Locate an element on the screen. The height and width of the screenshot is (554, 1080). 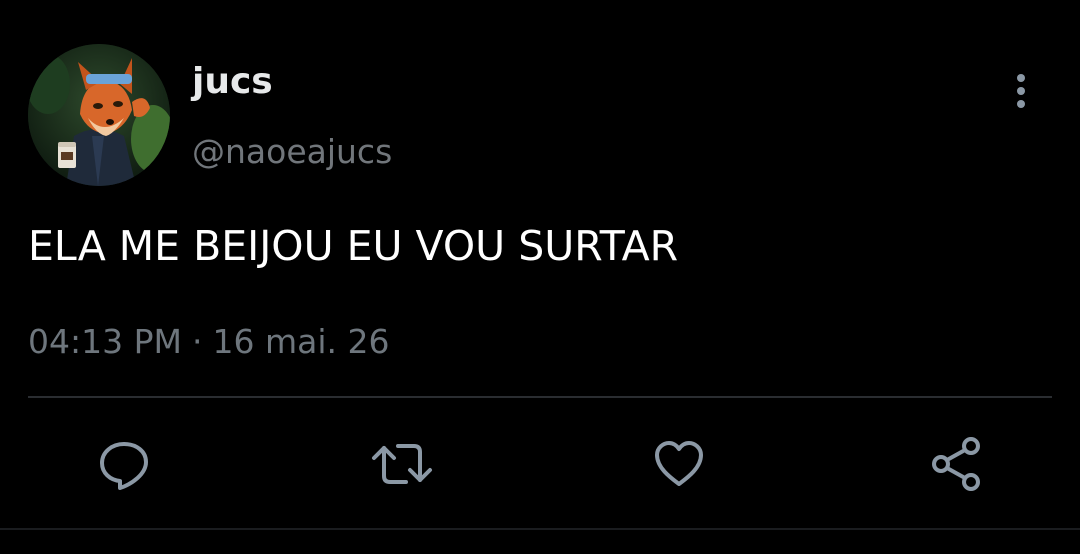
like-button is located at coordinates (679, 464).